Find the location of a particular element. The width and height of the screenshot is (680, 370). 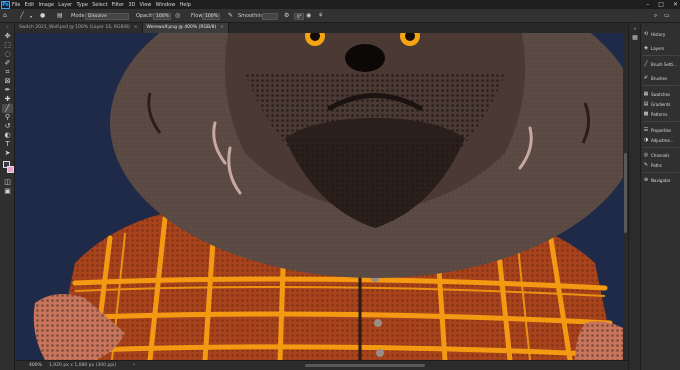

crop-tool-icon: ⌗ is located at coordinates (7, 72).